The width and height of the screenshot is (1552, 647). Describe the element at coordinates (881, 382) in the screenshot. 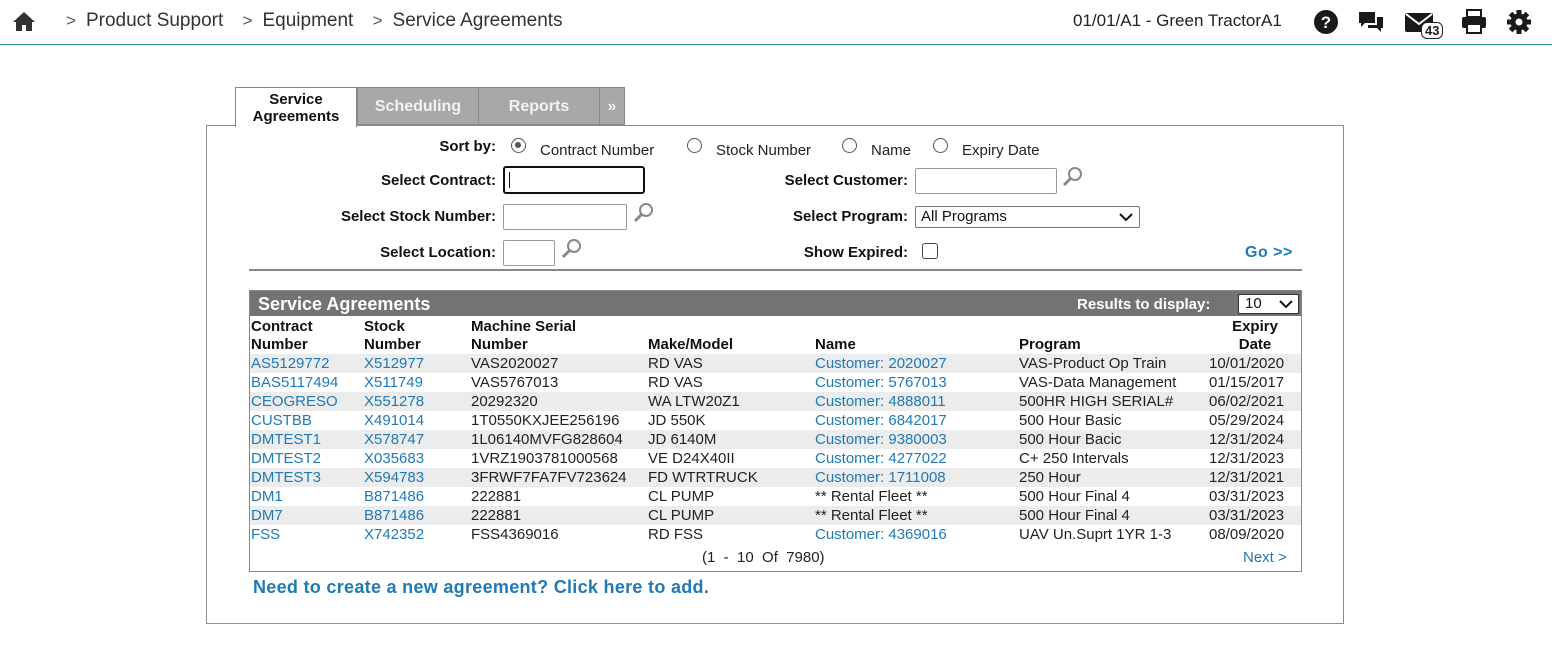

I see `customer-link: Customer: 5767013` at that location.